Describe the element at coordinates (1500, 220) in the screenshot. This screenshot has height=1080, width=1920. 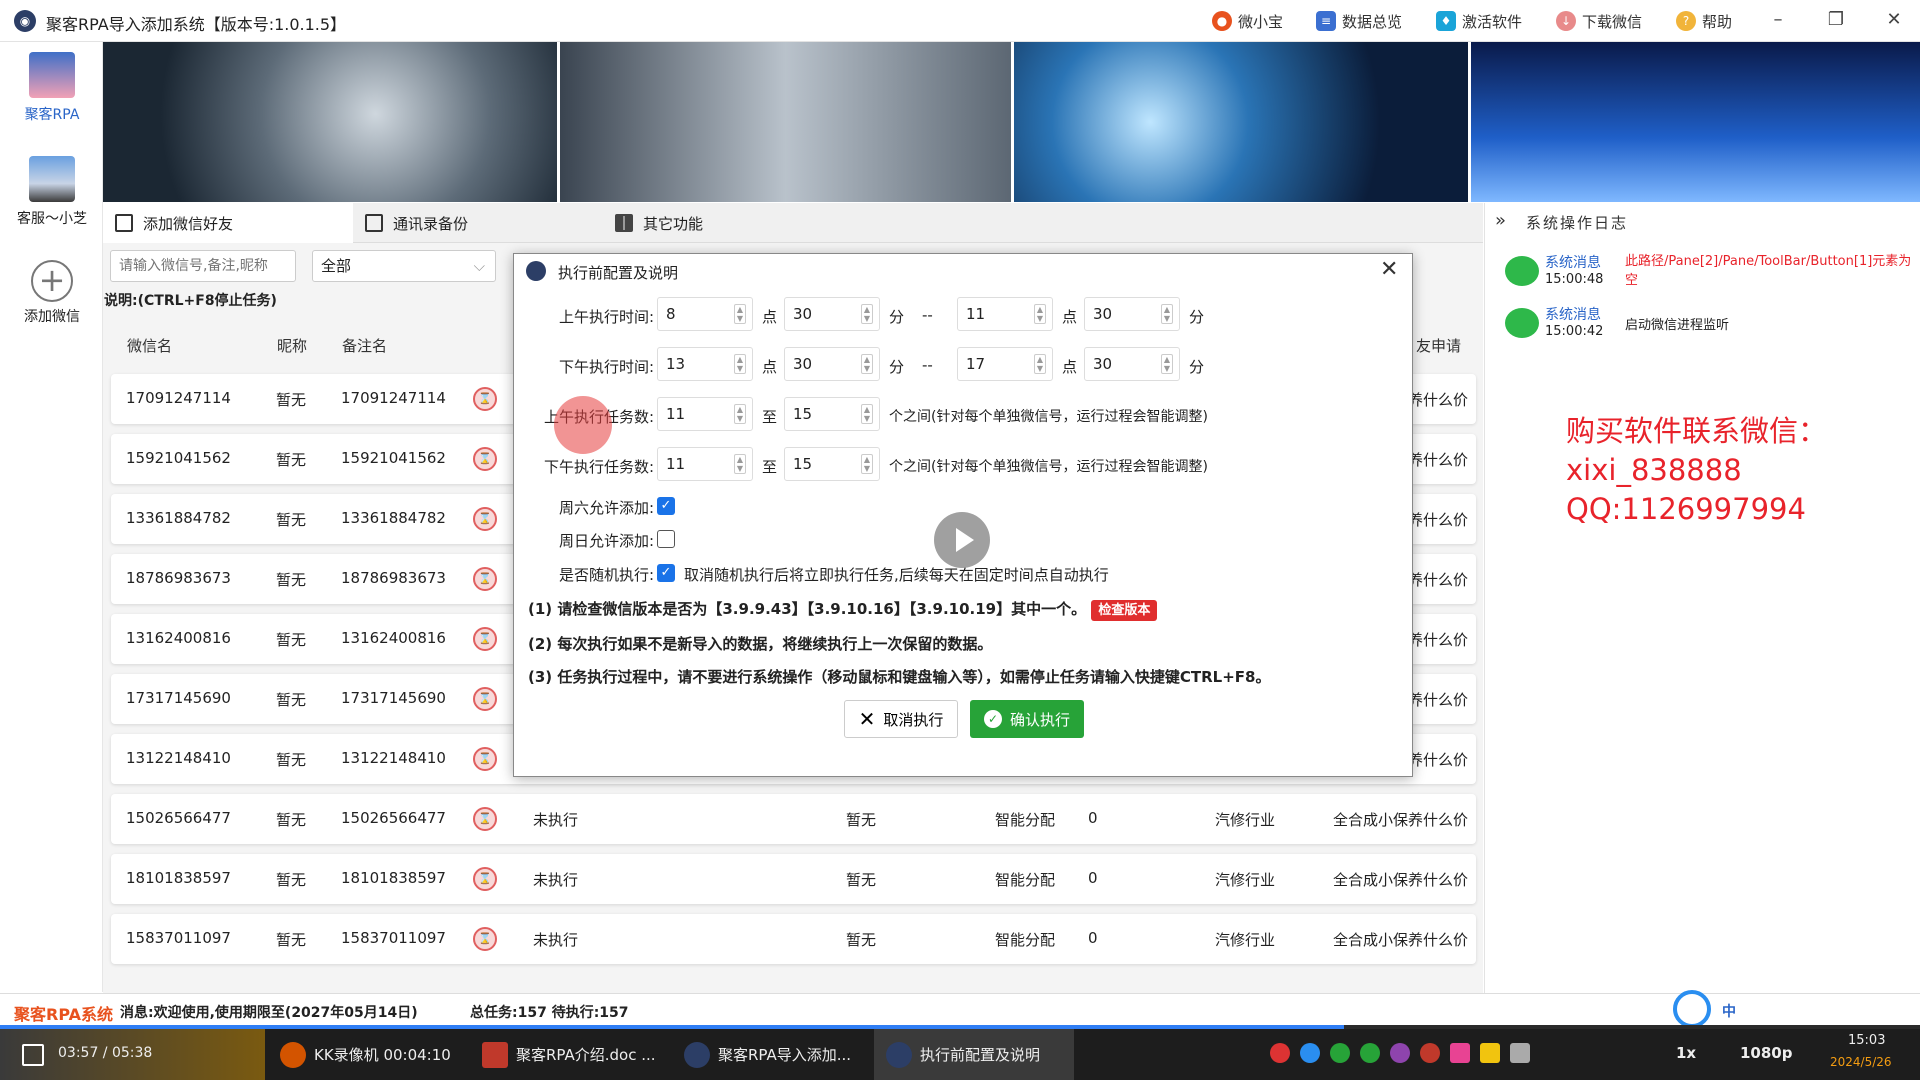
I see `double-chevron-icon: »` at that location.